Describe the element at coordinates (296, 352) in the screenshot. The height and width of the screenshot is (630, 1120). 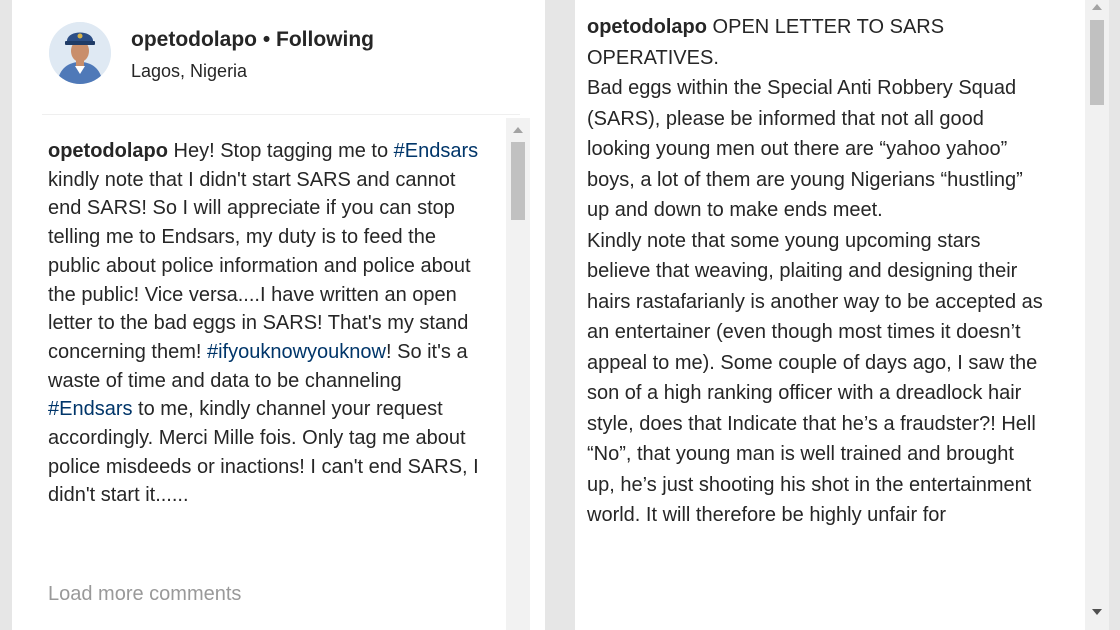
I see `hashtag-link: #ifyouknowyouknow` at that location.